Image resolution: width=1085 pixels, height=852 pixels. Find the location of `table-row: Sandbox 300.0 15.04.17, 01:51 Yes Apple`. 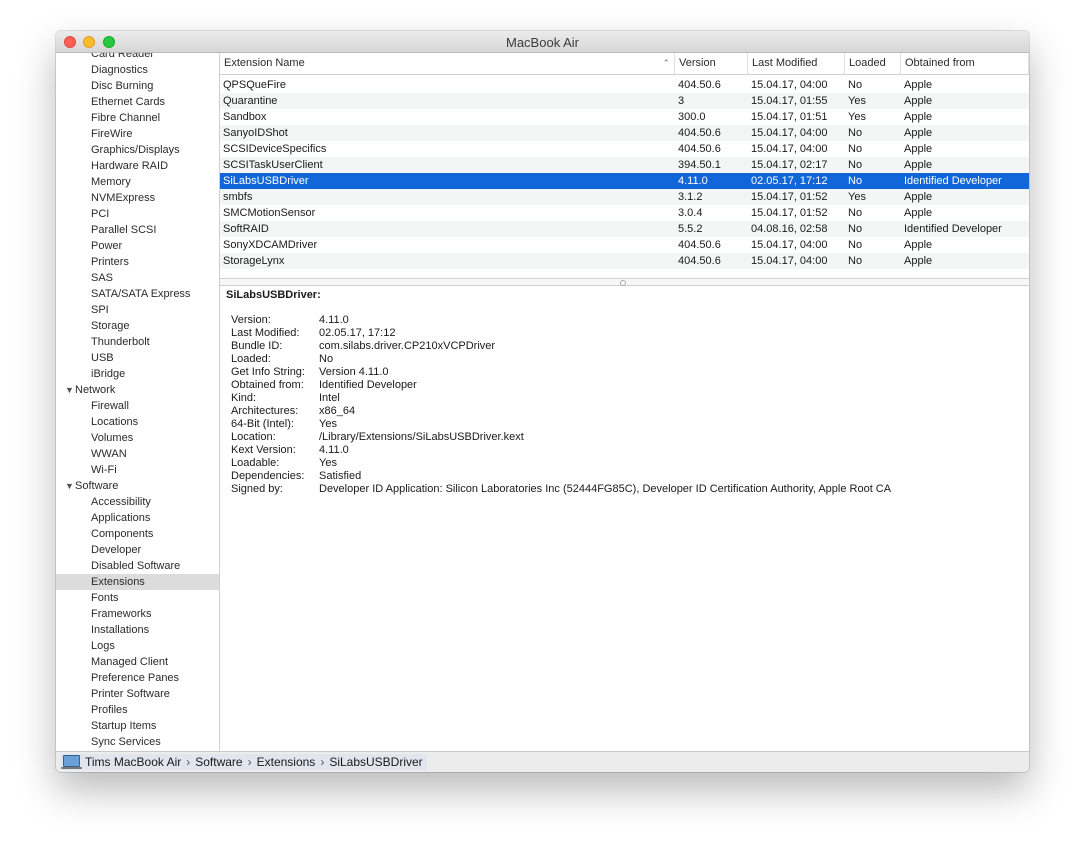

table-row: Sandbox 300.0 15.04.17, 01:51 Yes Apple is located at coordinates (624, 117).